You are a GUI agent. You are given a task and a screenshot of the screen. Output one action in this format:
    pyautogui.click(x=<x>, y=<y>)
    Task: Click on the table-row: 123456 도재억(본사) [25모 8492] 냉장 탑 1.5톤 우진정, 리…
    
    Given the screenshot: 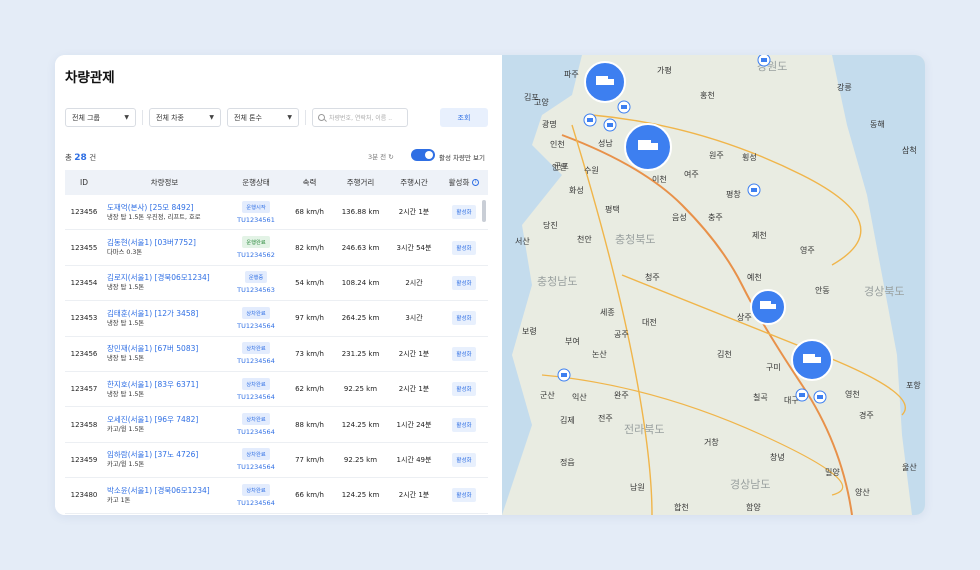 What is the action you would take?
    pyautogui.click(x=276, y=213)
    